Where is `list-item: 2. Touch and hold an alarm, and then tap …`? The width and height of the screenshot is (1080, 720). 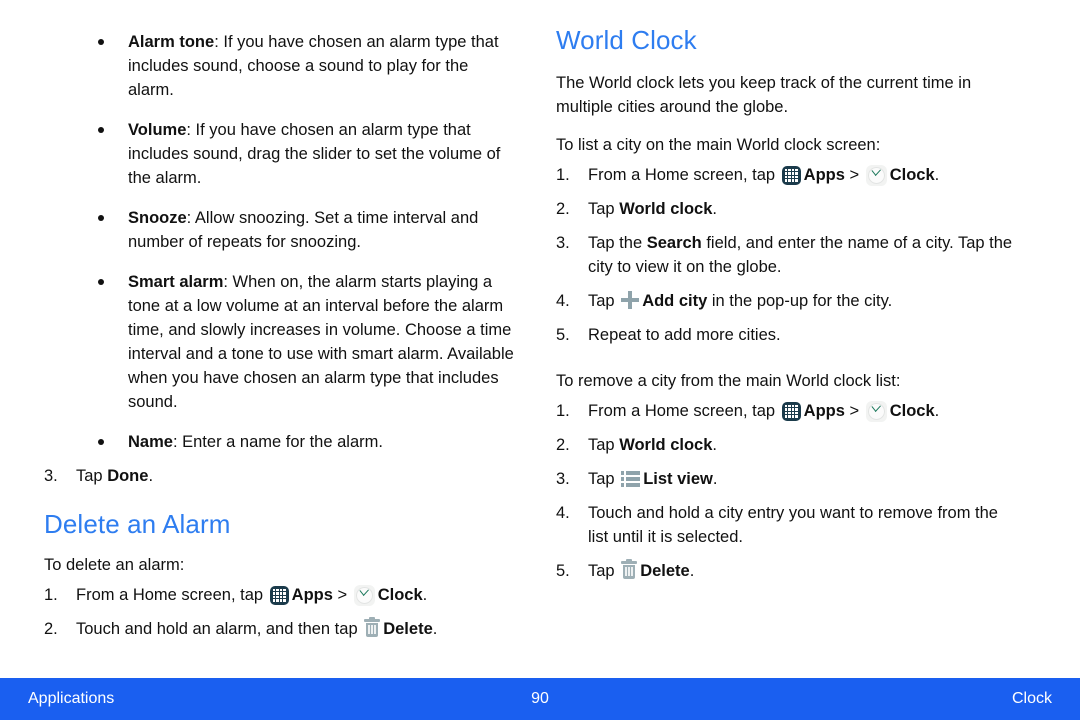
list-item: 2. Touch and hold an alarm, and then tap … is located at coordinates (281, 628).